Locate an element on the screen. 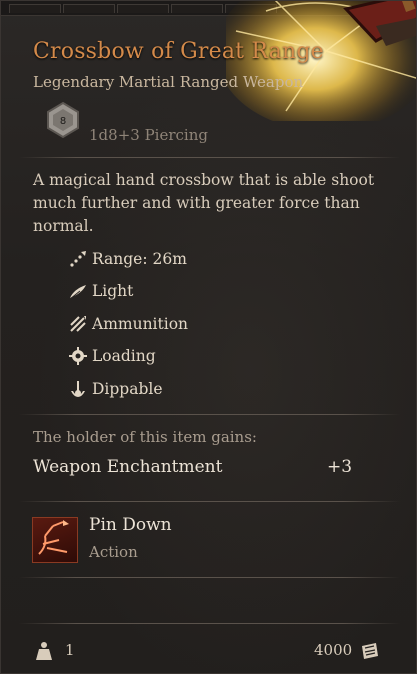 This screenshot has height=674, width=417. property-label: Loading is located at coordinates (124, 356).